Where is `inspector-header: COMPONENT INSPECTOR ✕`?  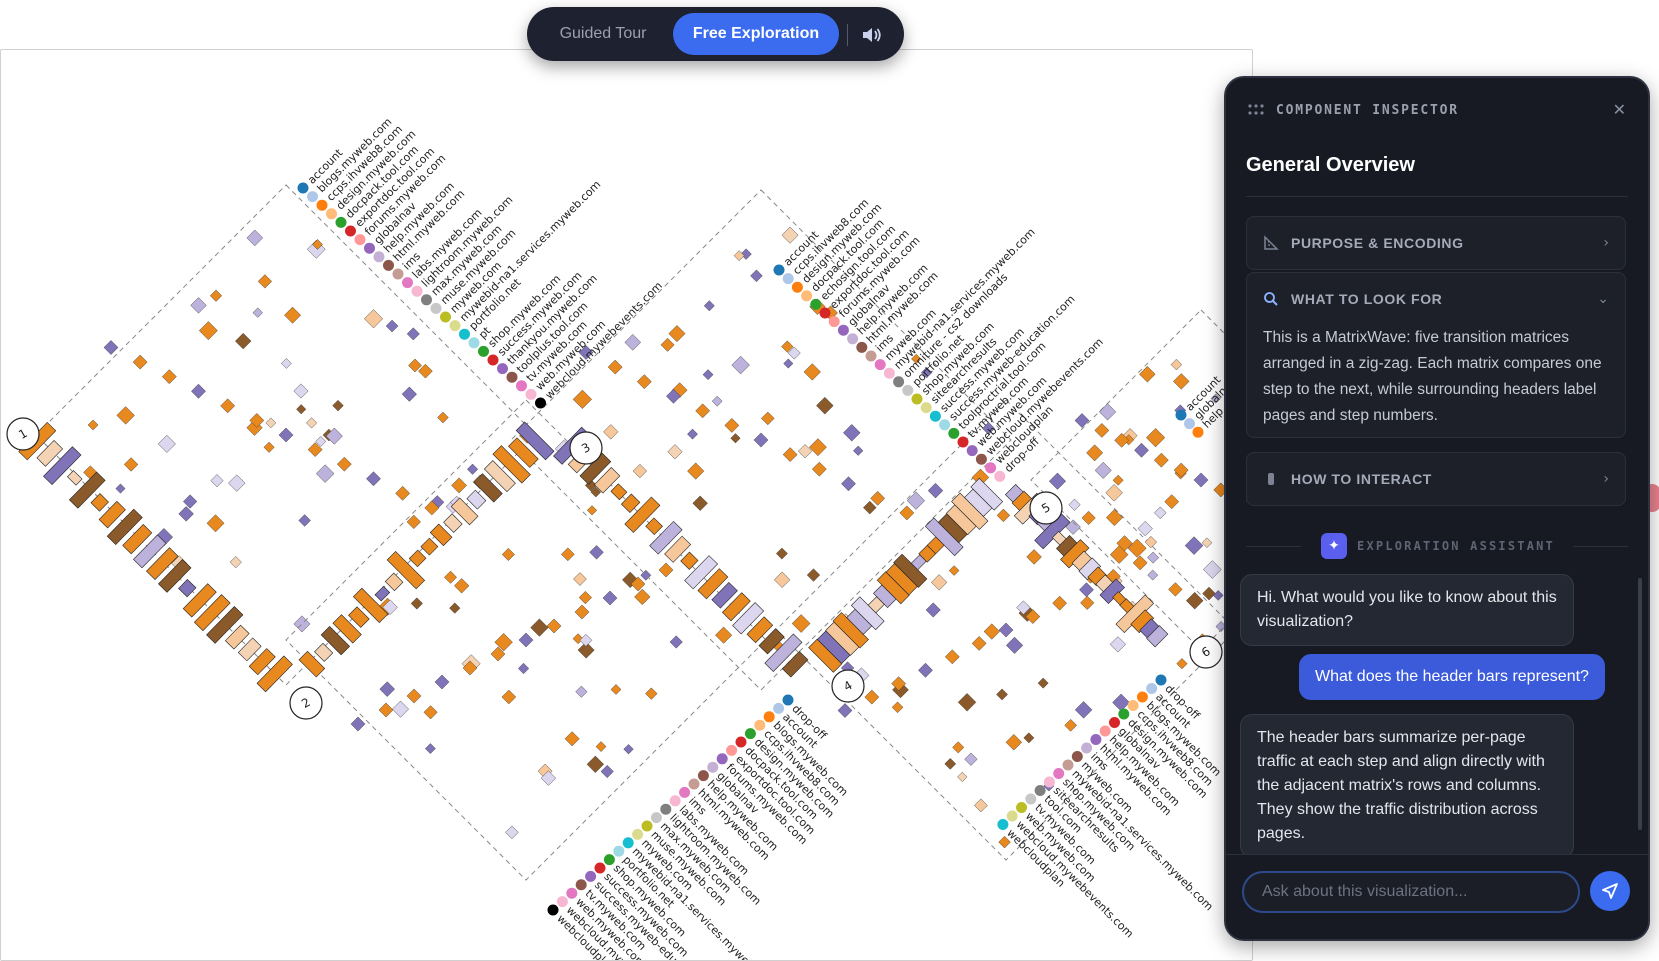
inspector-header: COMPONENT INSPECTOR ✕ is located at coordinates (1438, 110).